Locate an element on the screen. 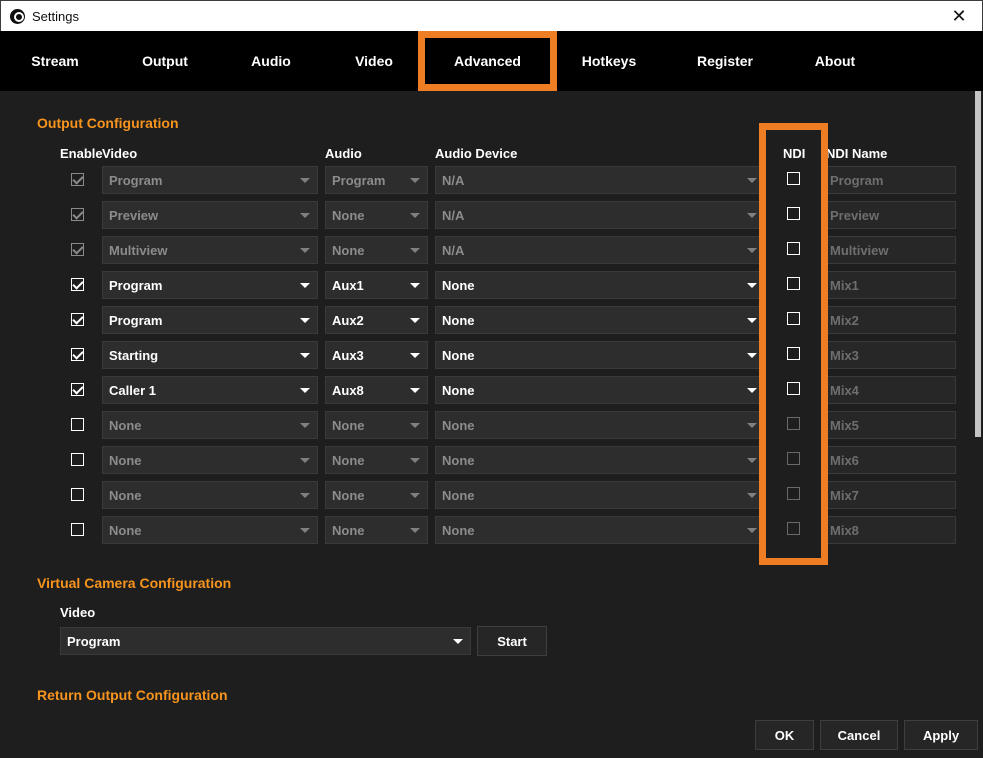 This screenshot has width=983, height=758. ndi-name-field: Mix3 is located at coordinates (890, 355).